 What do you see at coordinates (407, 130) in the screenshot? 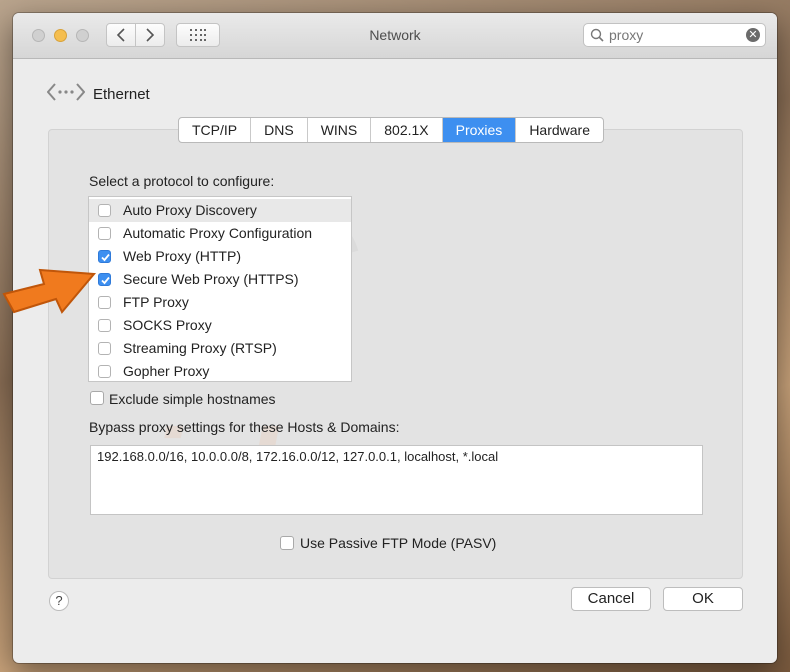
I see `tab-8021x: 802.1X` at bounding box center [407, 130].